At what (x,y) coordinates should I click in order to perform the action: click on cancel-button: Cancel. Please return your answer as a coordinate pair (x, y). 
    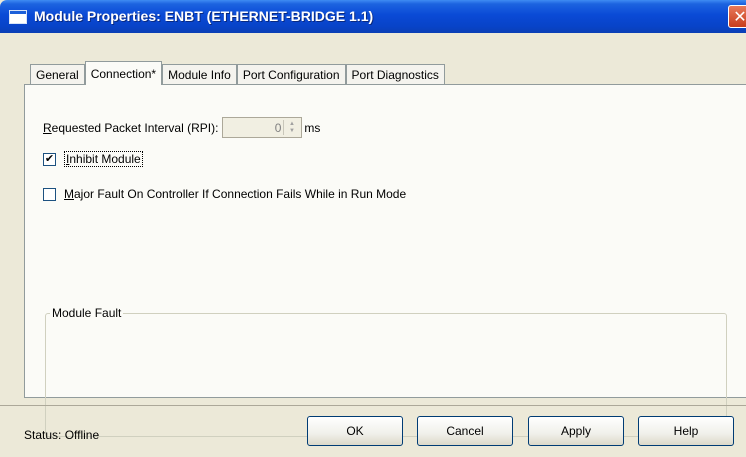
    Looking at the image, I should click on (465, 431).